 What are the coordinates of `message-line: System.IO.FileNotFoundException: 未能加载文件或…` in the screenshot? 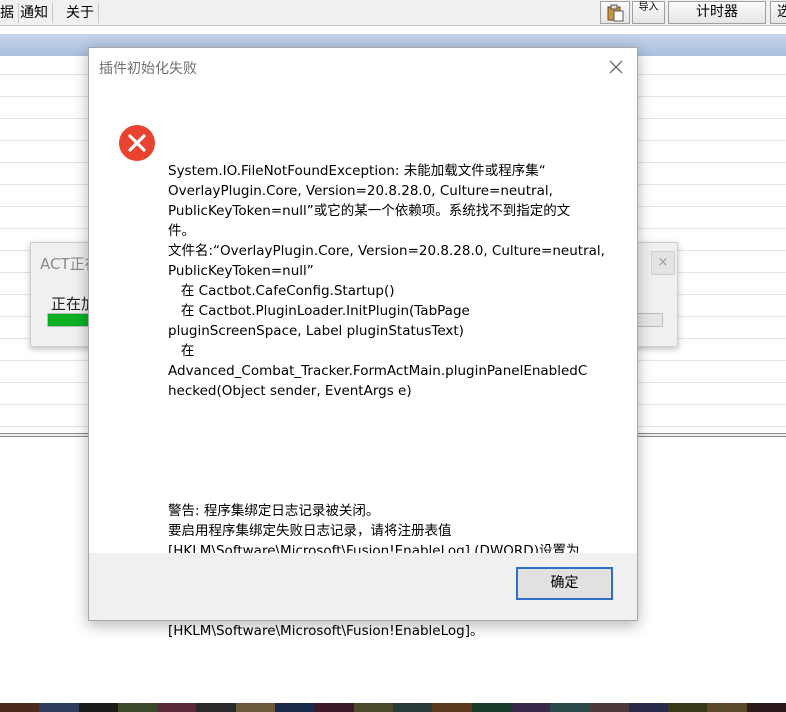 It's located at (357, 171).